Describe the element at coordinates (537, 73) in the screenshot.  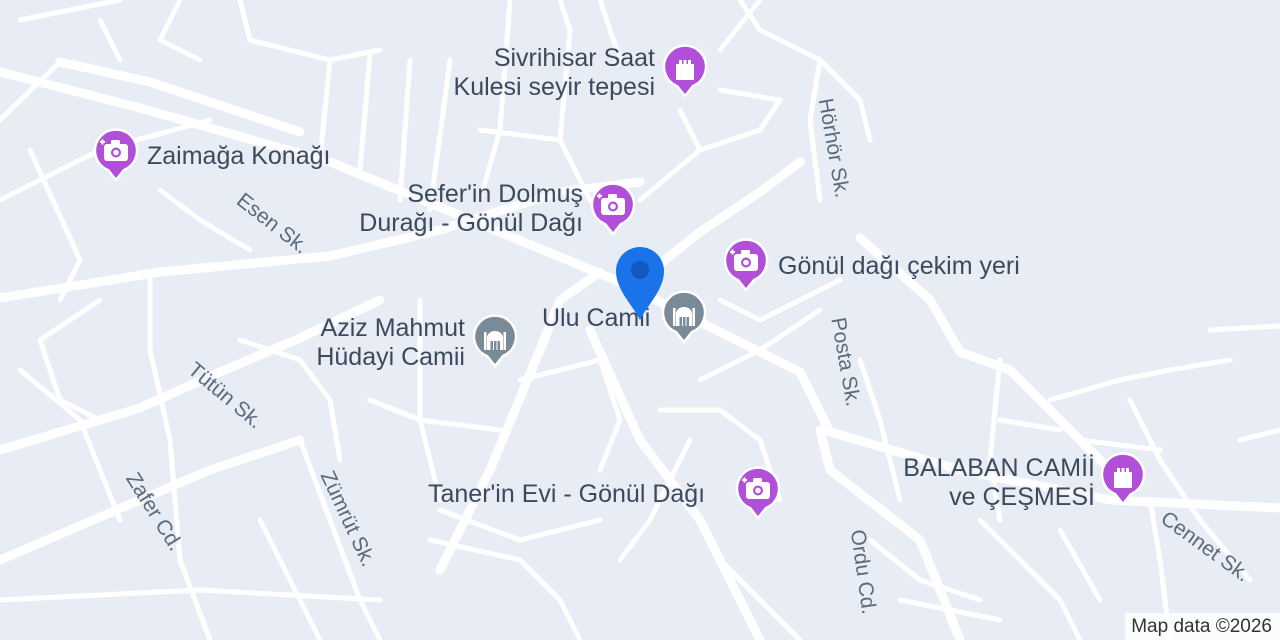
I see `poi-label-saat-kulesi: Sivrihisar Saat Kulesi seyir tepesi` at that location.